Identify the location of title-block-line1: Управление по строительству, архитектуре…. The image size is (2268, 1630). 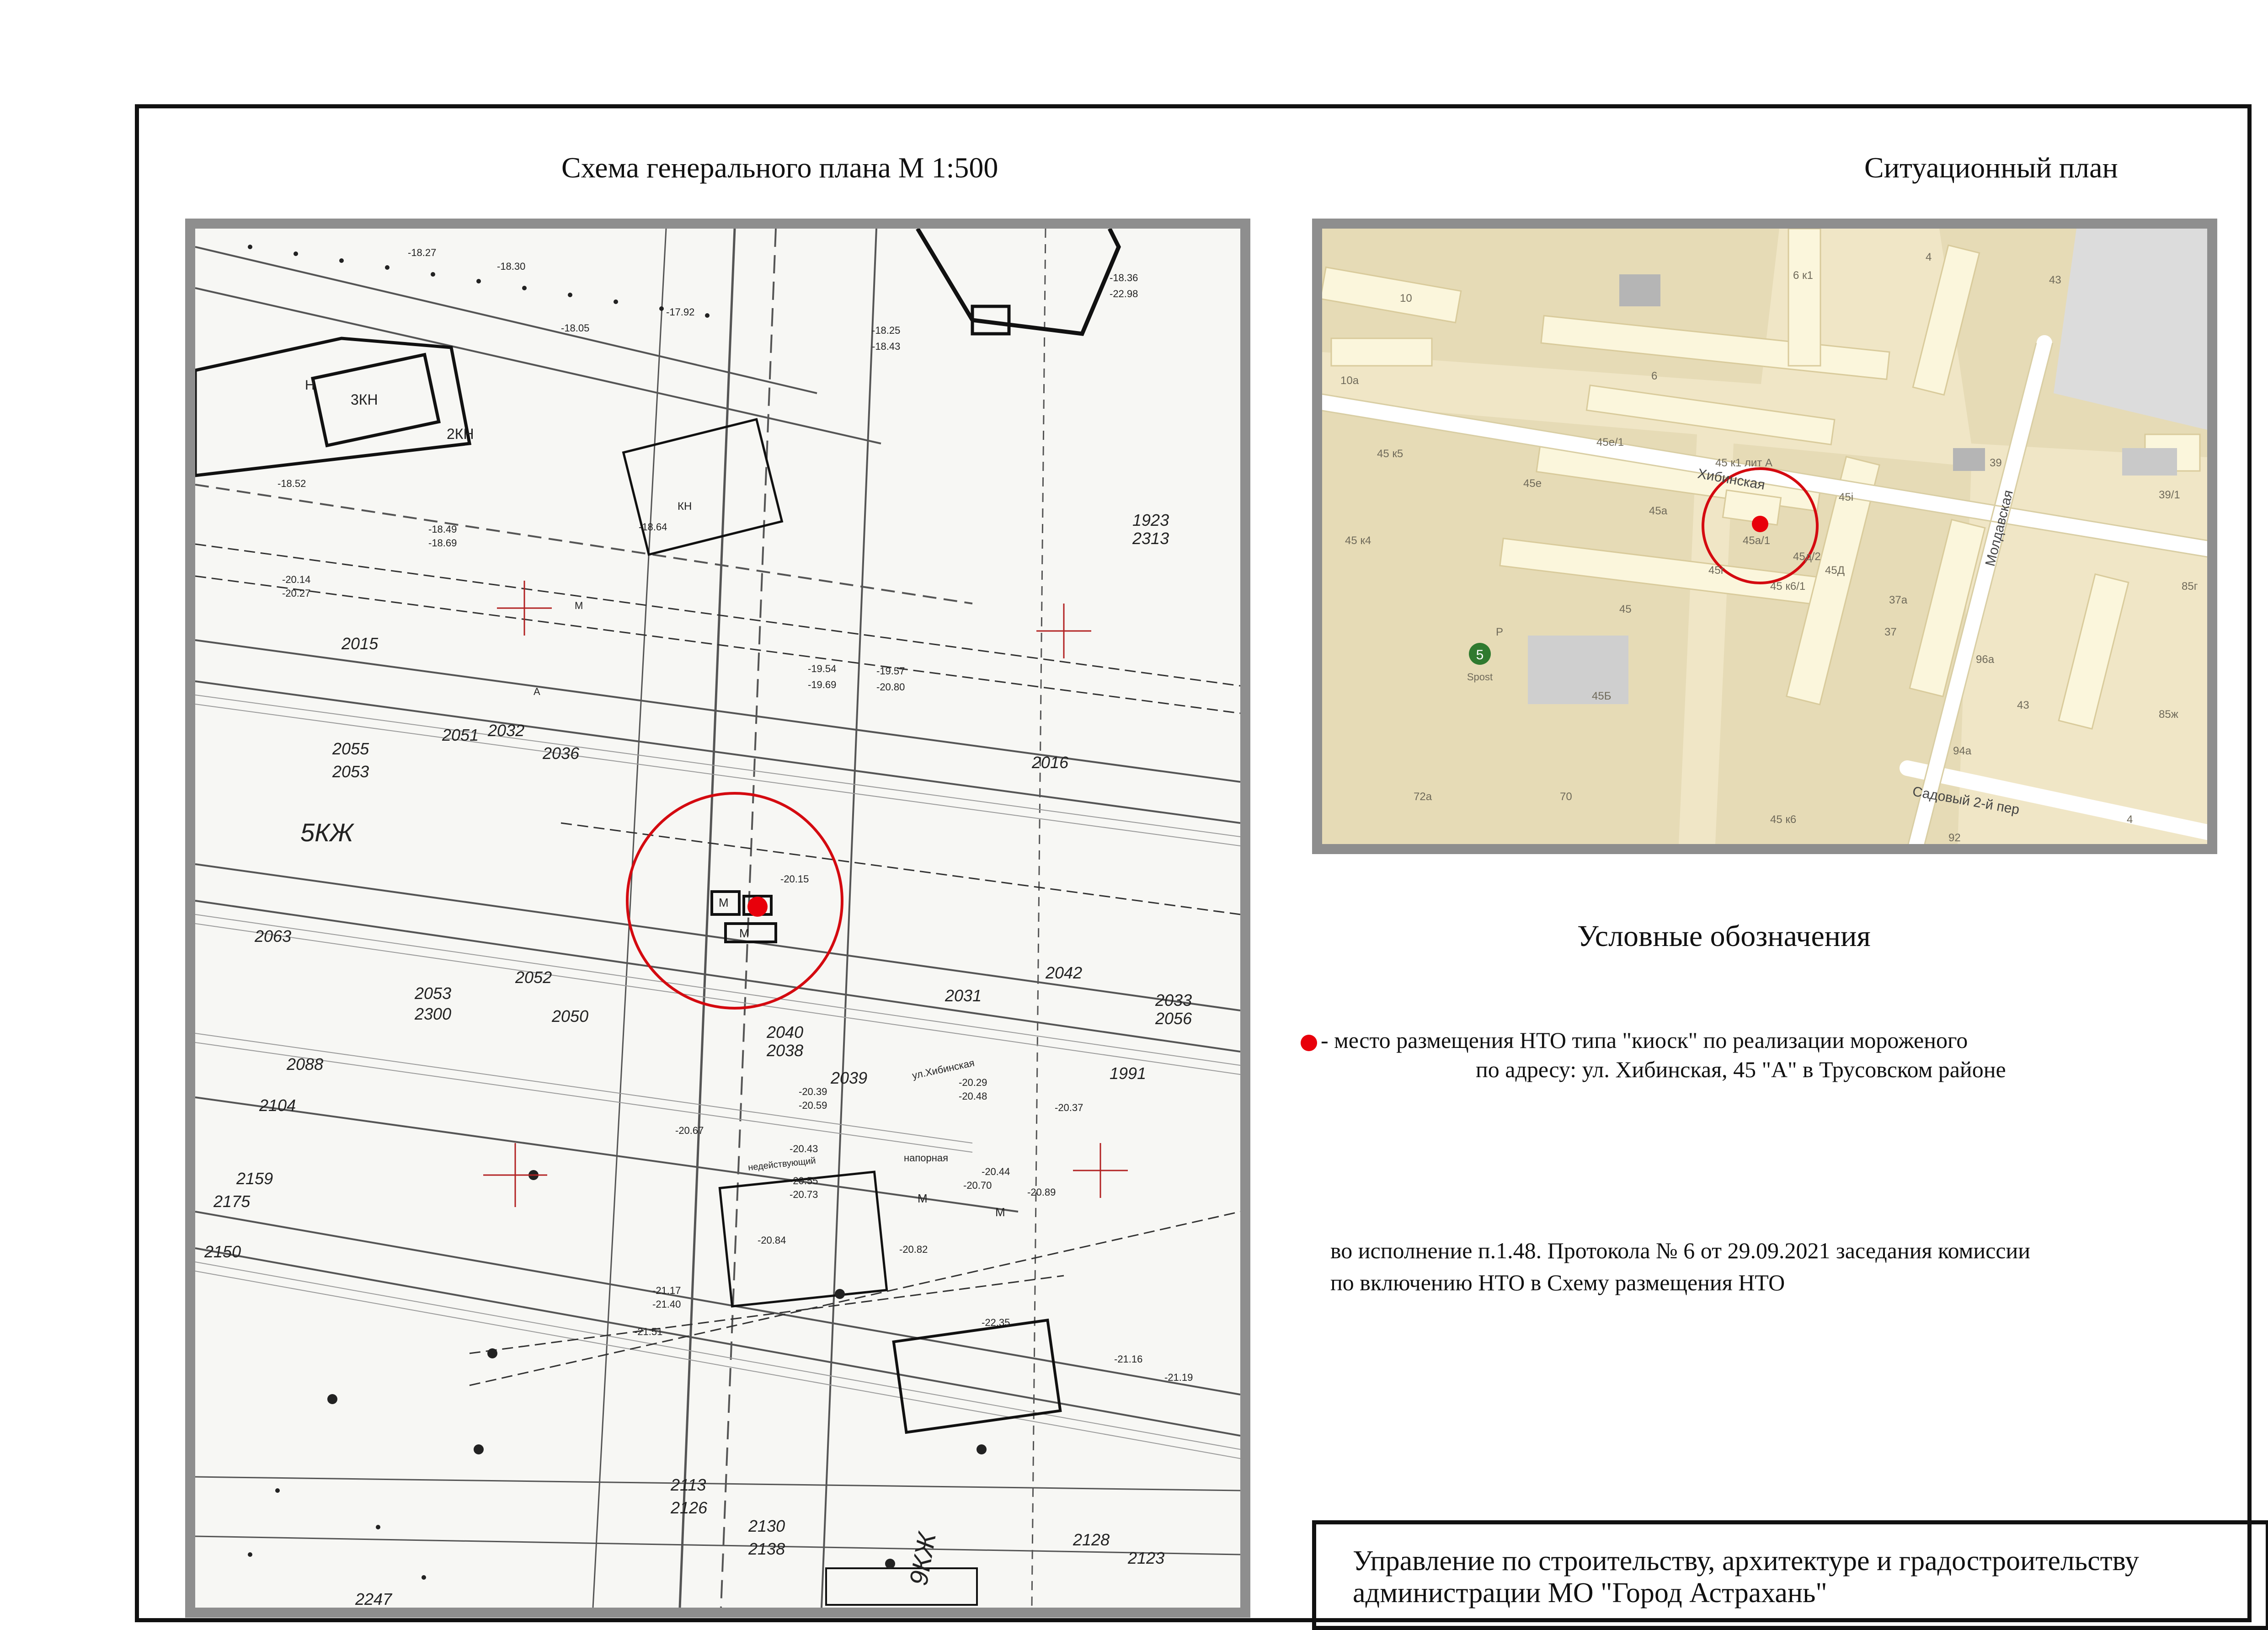
(1746, 1561).